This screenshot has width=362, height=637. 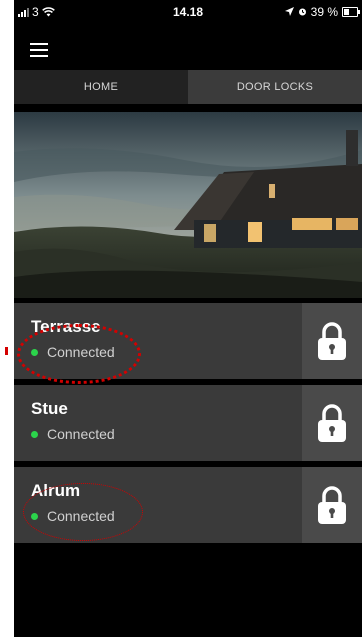 I want to click on tab-home: HOME, so click(x=101, y=87).